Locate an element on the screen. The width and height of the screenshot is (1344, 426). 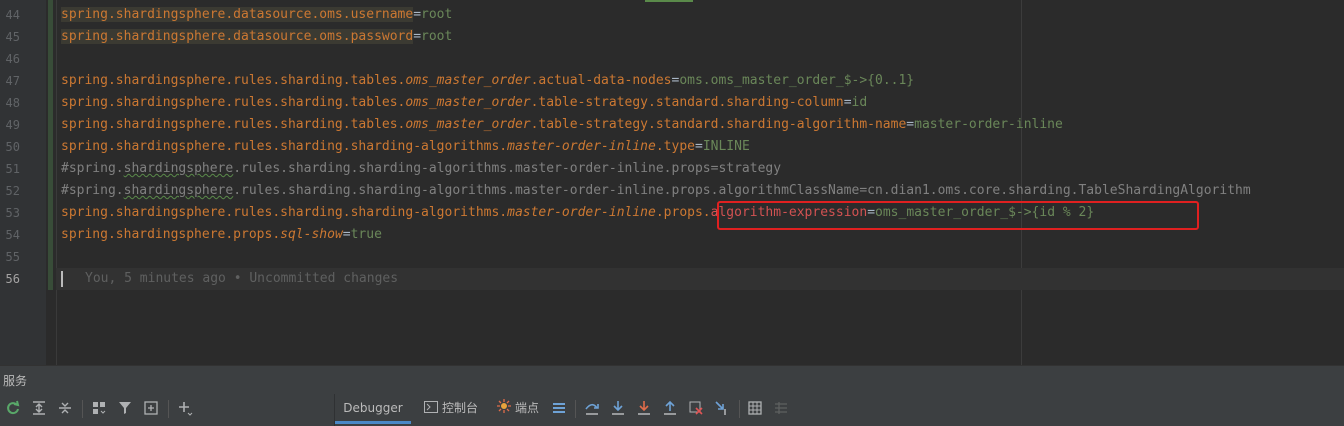
tab-label: 控制台 is located at coordinates (460, 408).